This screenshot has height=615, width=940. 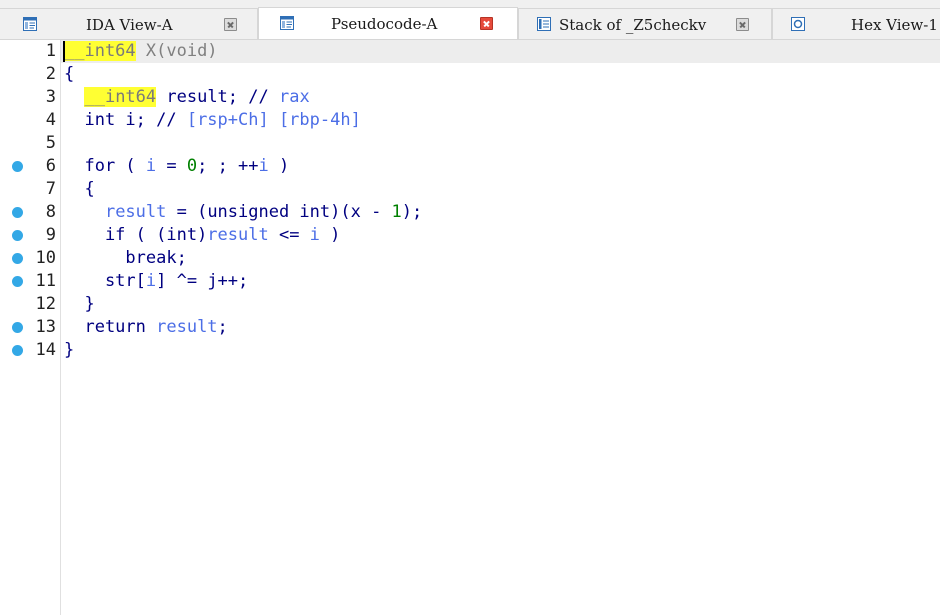 What do you see at coordinates (45, 327) in the screenshot?
I see `line-number: 13` at bounding box center [45, 327].